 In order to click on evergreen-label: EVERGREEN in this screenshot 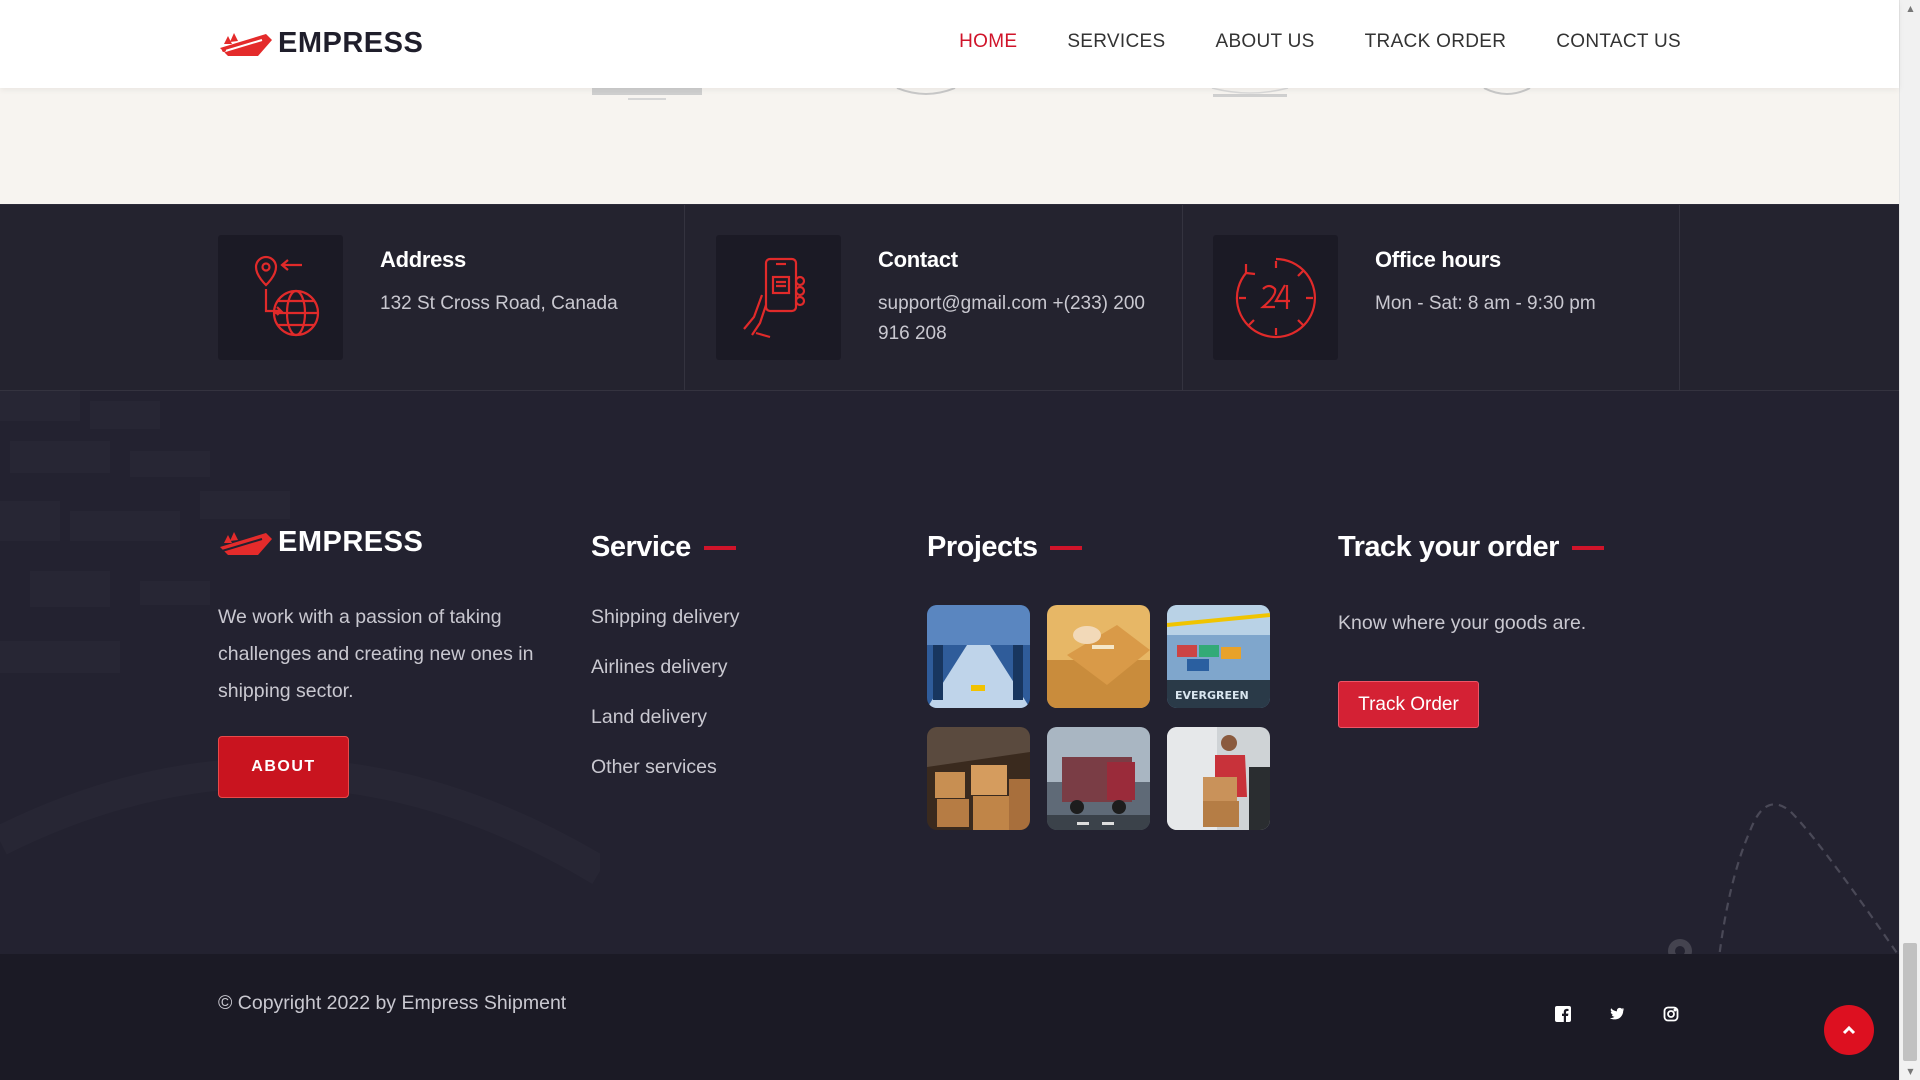, I will do `click(1212, 695)`.